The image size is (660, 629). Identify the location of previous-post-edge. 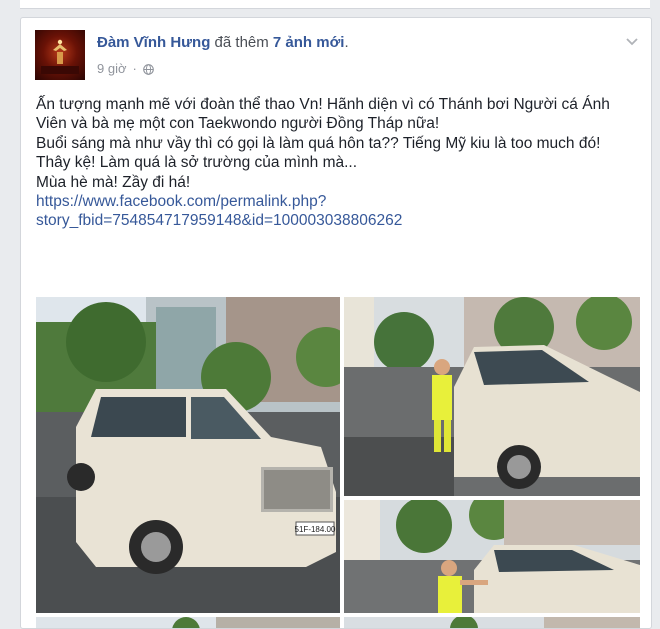
(335, 4).